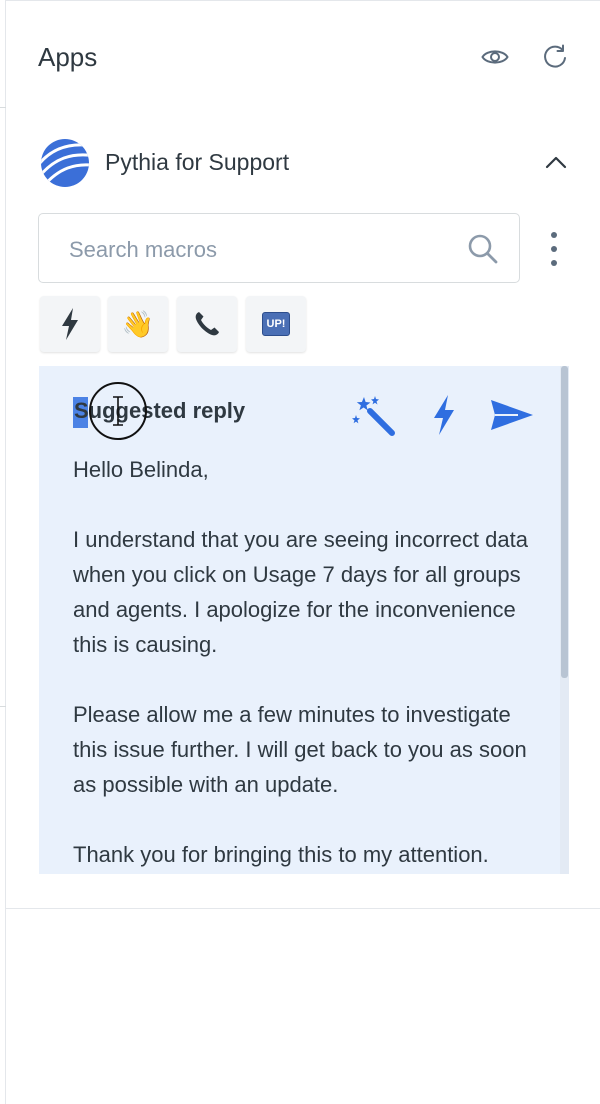 Image resolution: width=600 pixels, height=1104 pixels. I want to click on waving-hand-icon: 👋, so click(138, 323).